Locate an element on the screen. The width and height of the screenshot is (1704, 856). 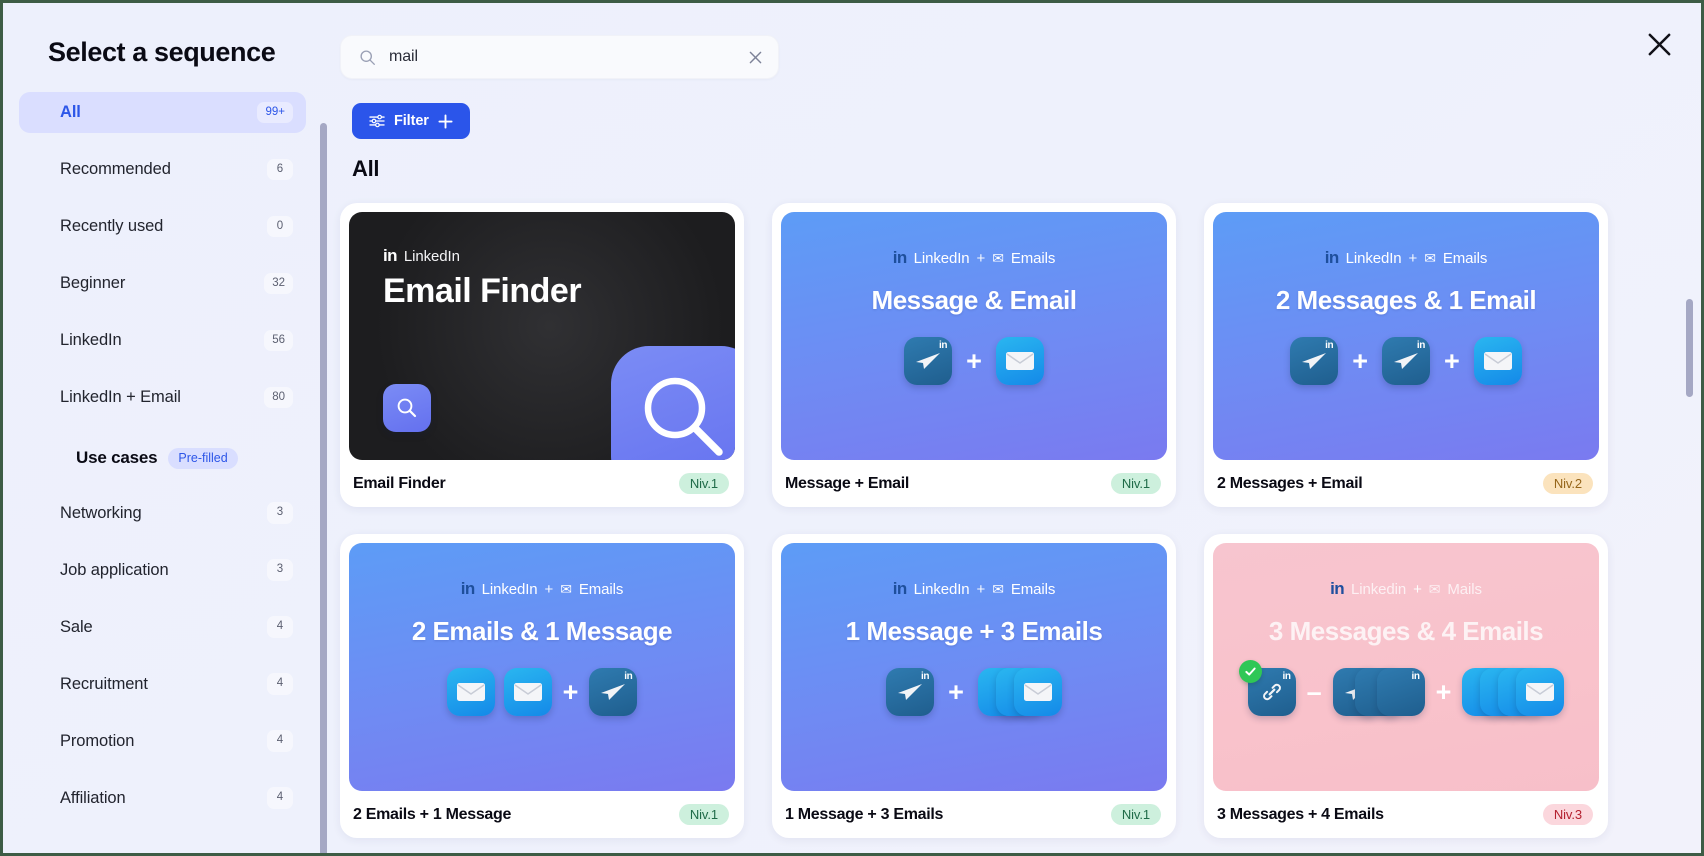
sidebar-item-label: Promotion is located at coordinates (97, 740).